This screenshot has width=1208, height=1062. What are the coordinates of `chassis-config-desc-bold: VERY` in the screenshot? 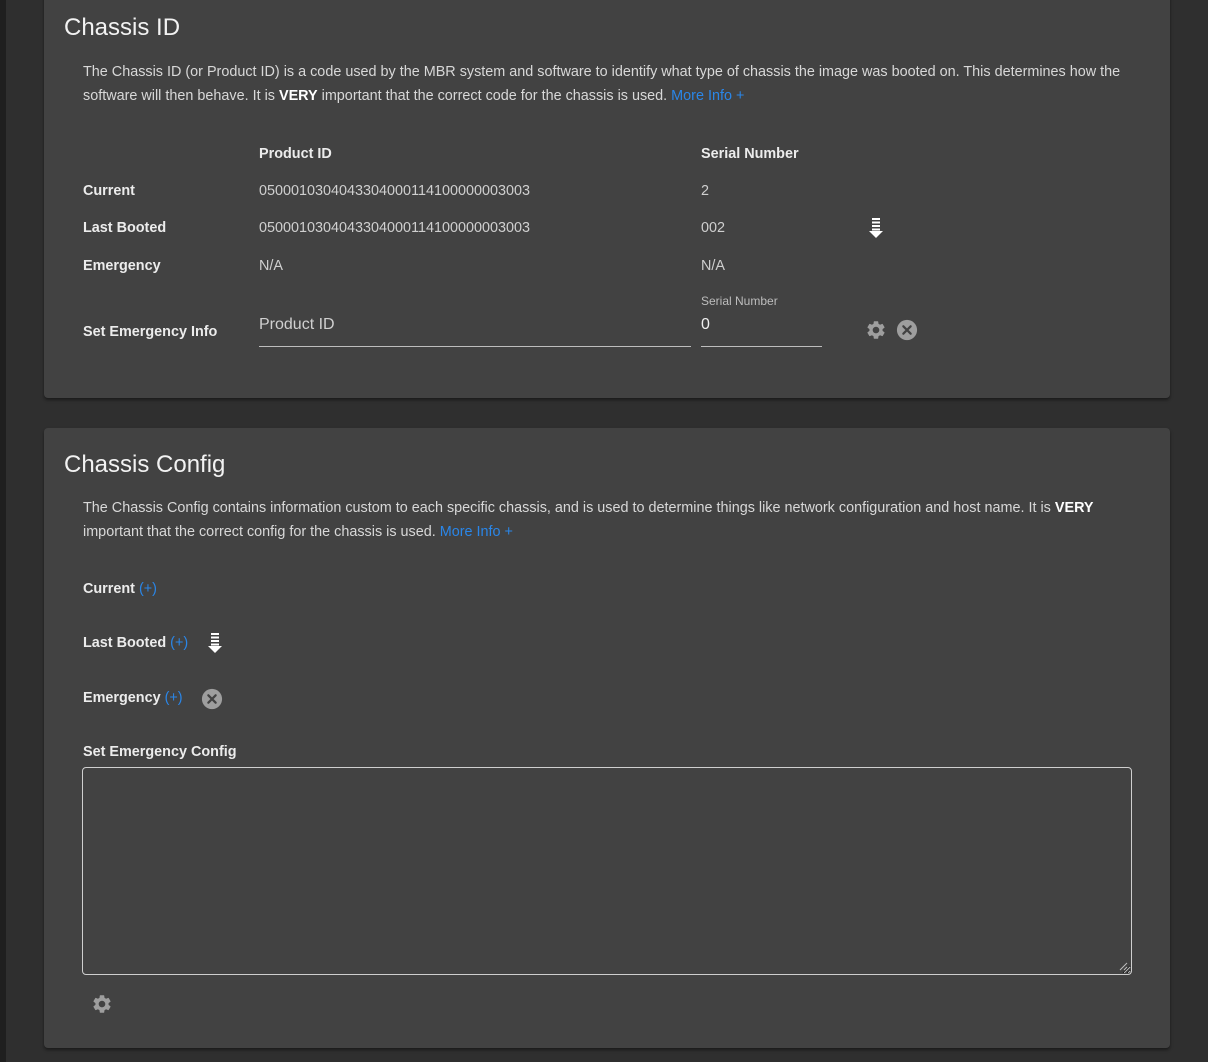 It's located at (1074, 508).